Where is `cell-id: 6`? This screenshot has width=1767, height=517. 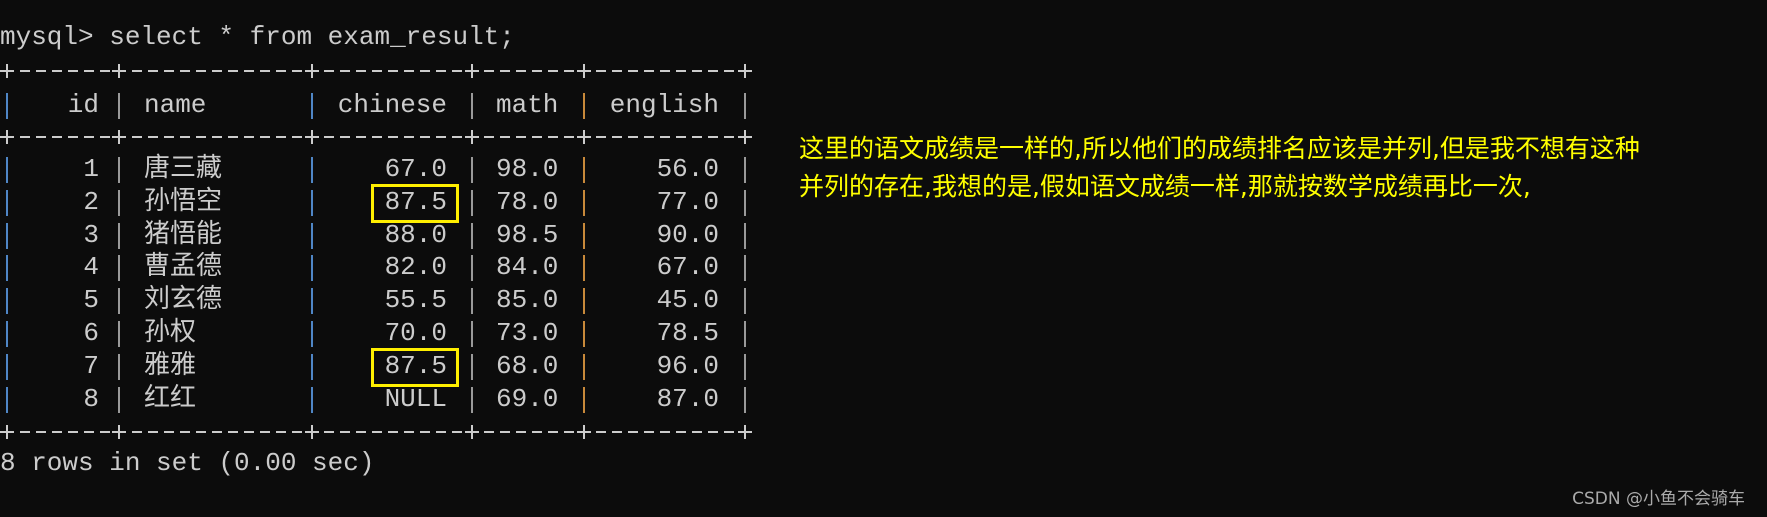
cell-id: 6 is located at coordinates (91, 333).